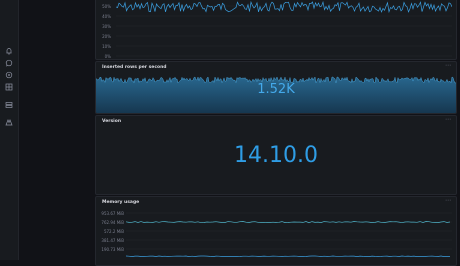 Image resolution: width=460 pixels, height=266 pixels. Describe the element at coordinates (112, 121) in the screenshot. I see `panel-title: Version` at that location.